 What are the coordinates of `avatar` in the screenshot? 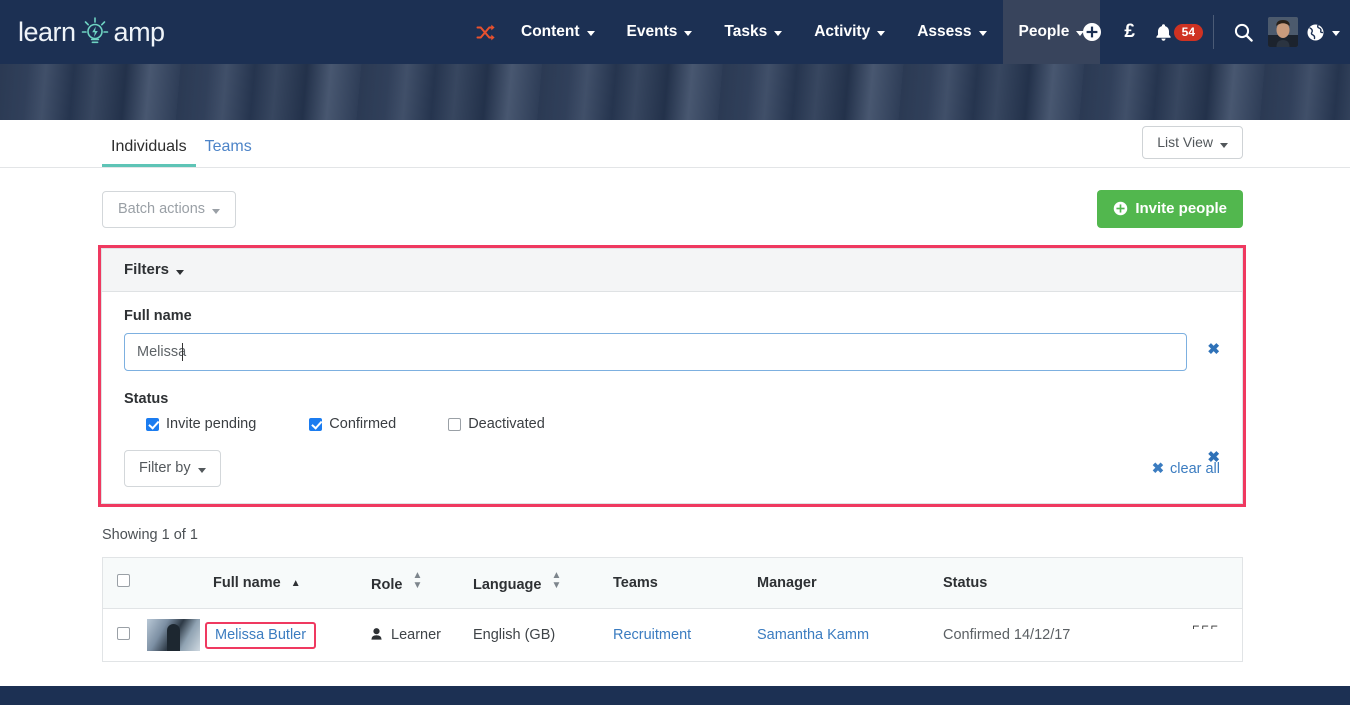 It's located at (1283, 32).